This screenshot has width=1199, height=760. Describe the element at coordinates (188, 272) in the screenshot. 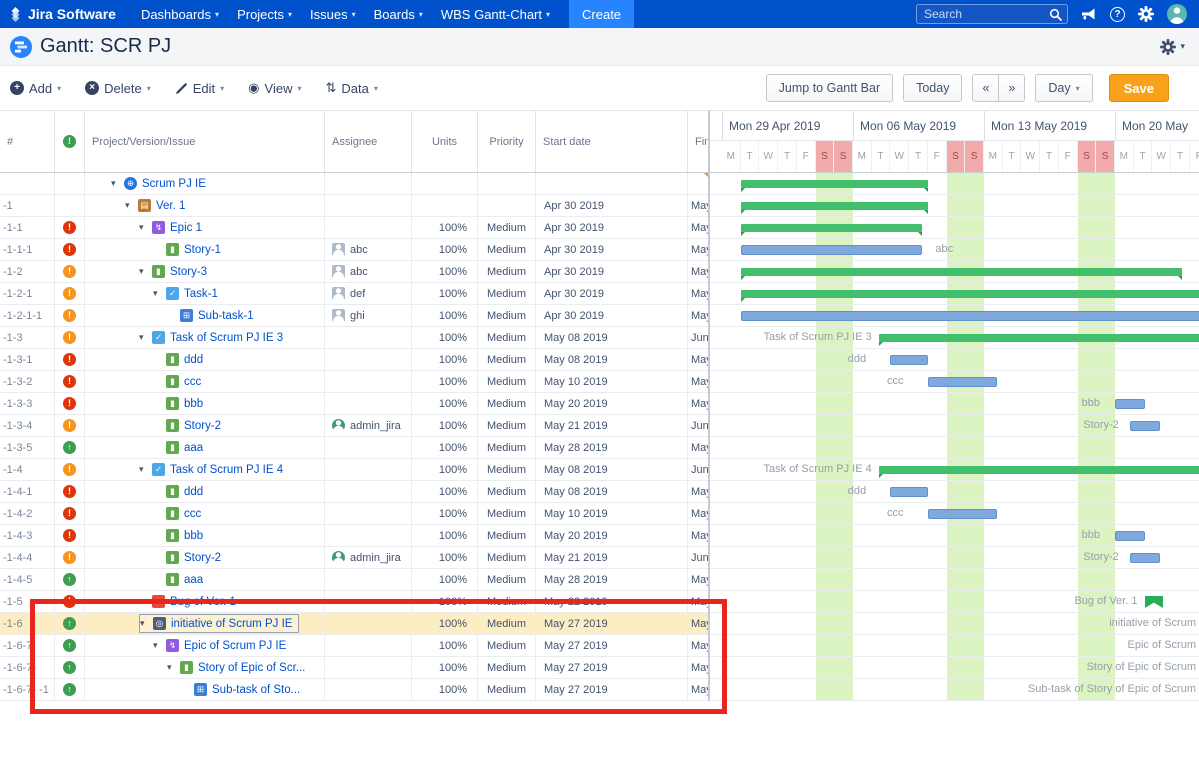

I see `issue-link: Story-3` at that location.